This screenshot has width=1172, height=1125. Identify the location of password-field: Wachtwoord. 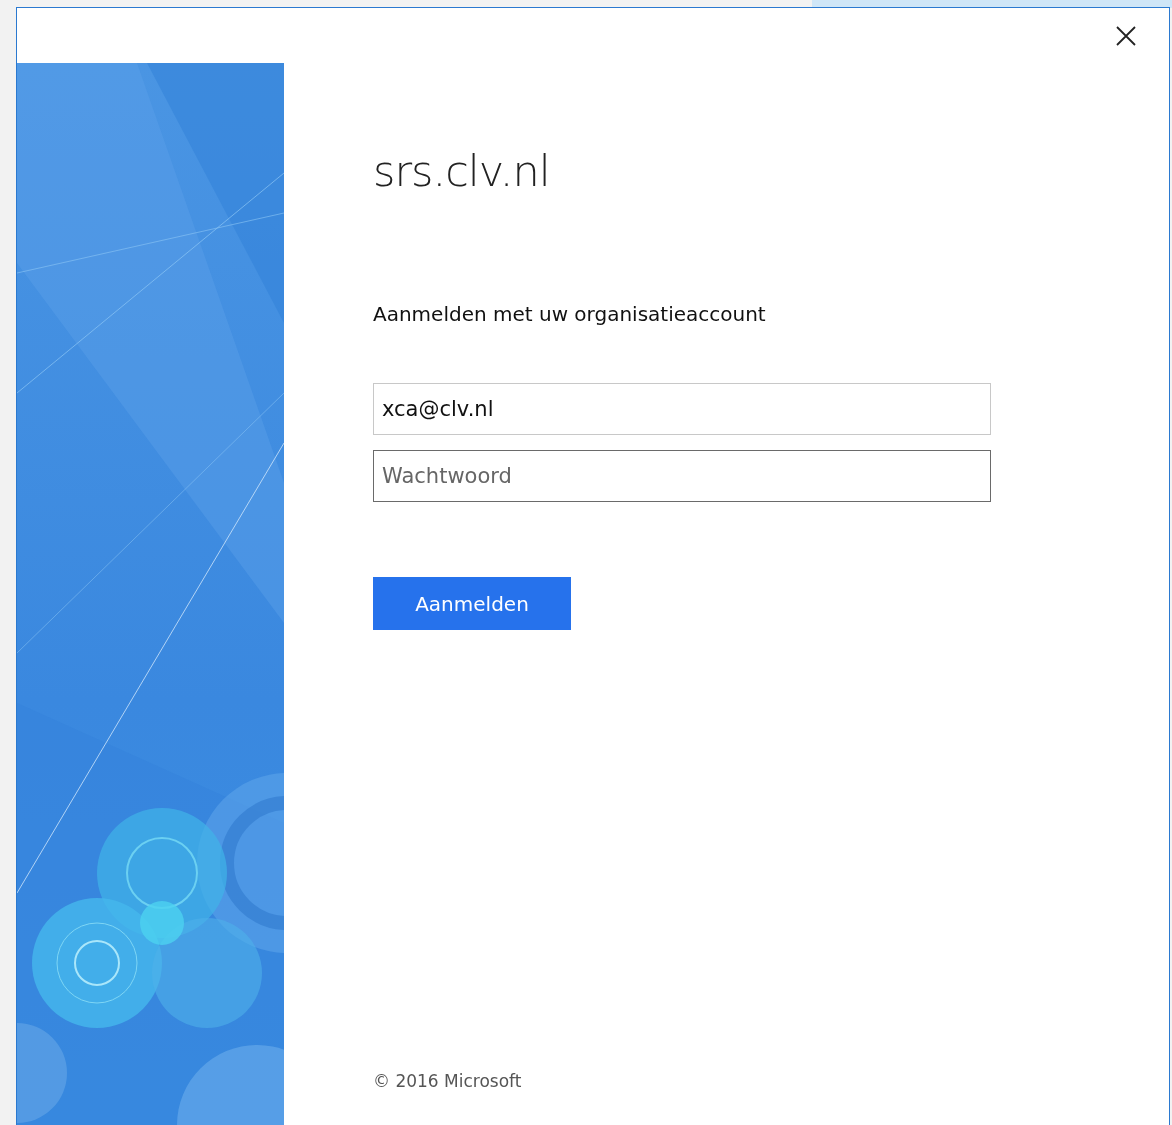
(682, 476).